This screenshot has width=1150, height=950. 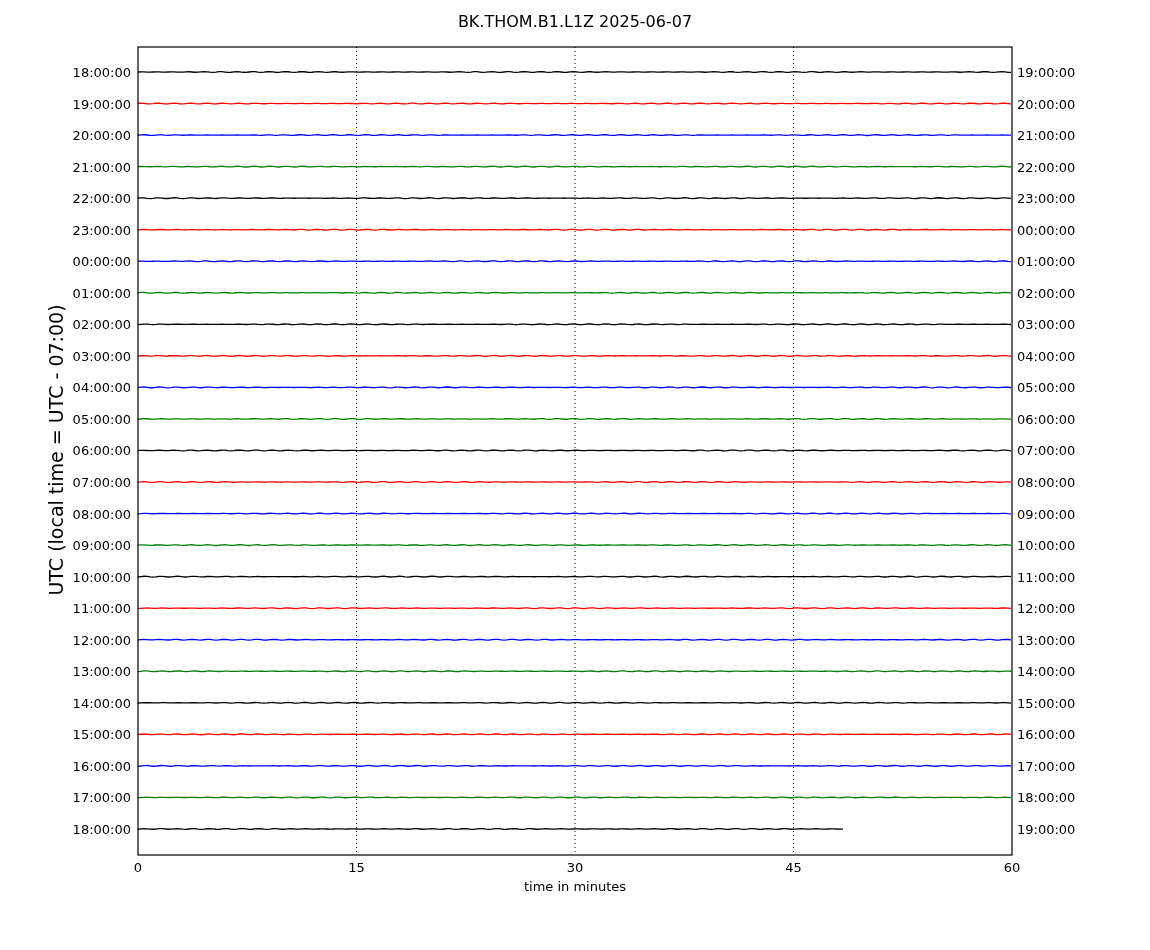 What do you see at coordinates (575, 886) in the screenshot?
I see `x-axis-label: time in minutes` at bounding box center [575, 886].